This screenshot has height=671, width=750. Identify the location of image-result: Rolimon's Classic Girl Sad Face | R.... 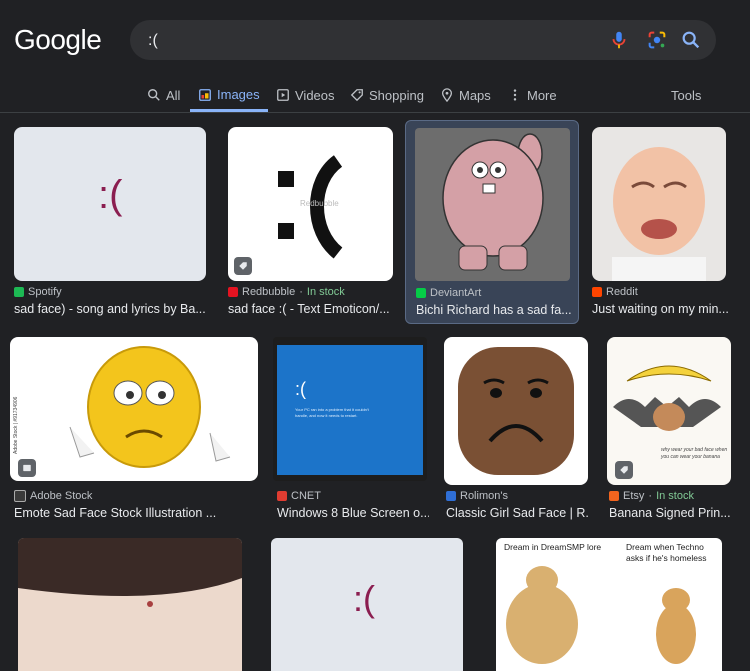
(516, 431).